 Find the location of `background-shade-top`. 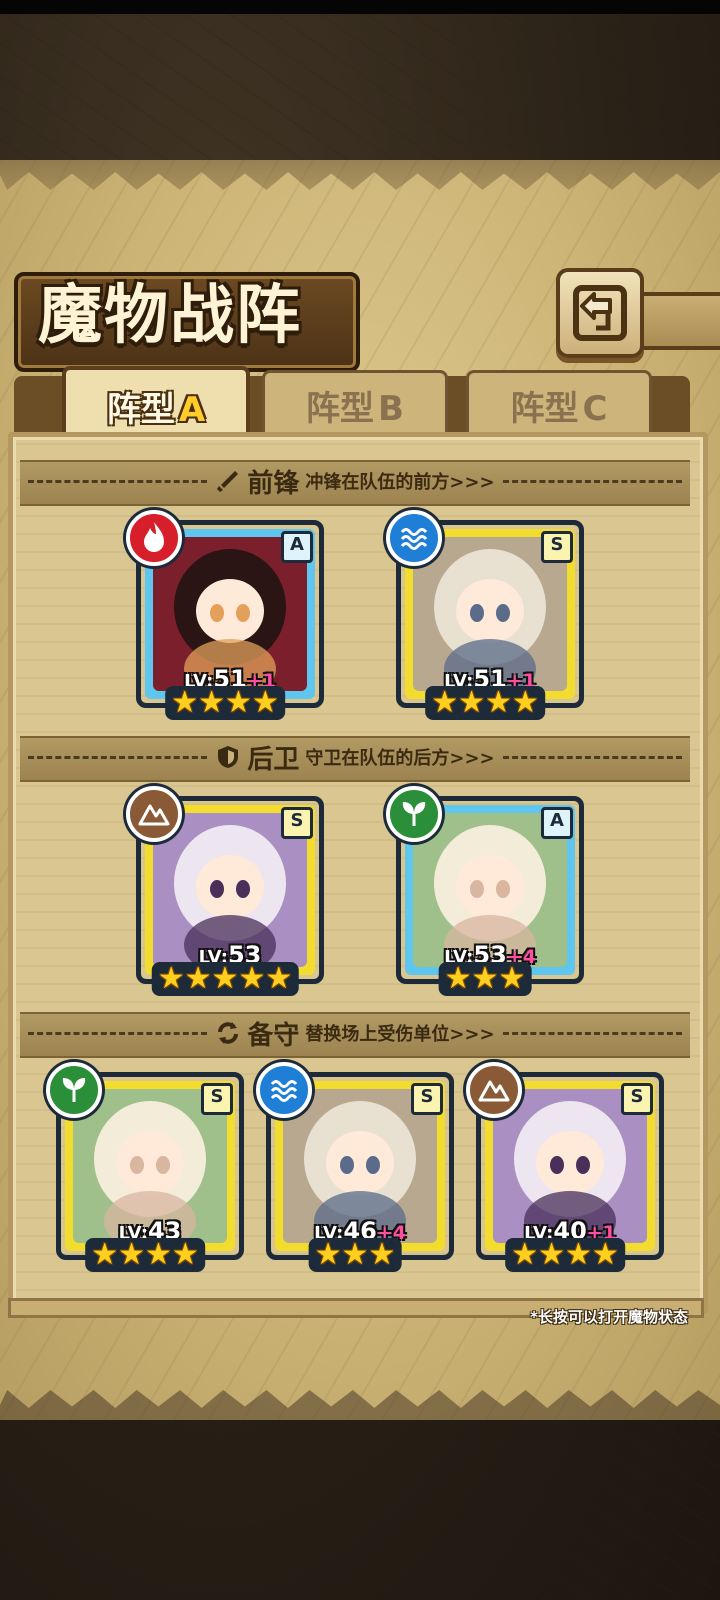

background-shade-top is located at coordinates (360, 89).